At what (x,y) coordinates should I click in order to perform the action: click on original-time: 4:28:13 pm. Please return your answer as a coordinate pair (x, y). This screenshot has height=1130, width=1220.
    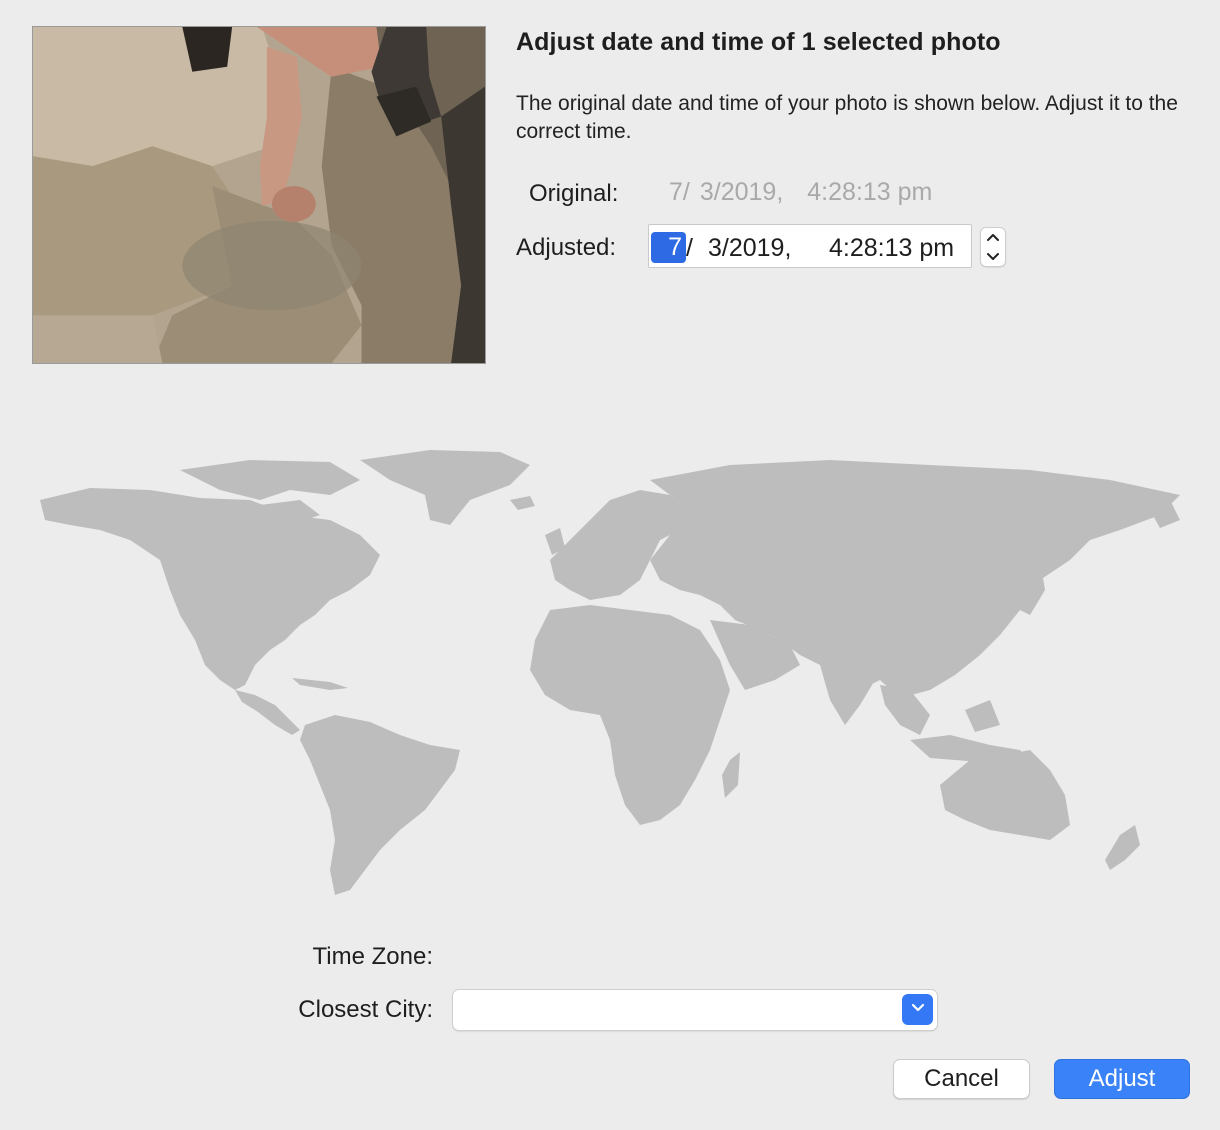
    Looking at the image, I should click on (870, 192).